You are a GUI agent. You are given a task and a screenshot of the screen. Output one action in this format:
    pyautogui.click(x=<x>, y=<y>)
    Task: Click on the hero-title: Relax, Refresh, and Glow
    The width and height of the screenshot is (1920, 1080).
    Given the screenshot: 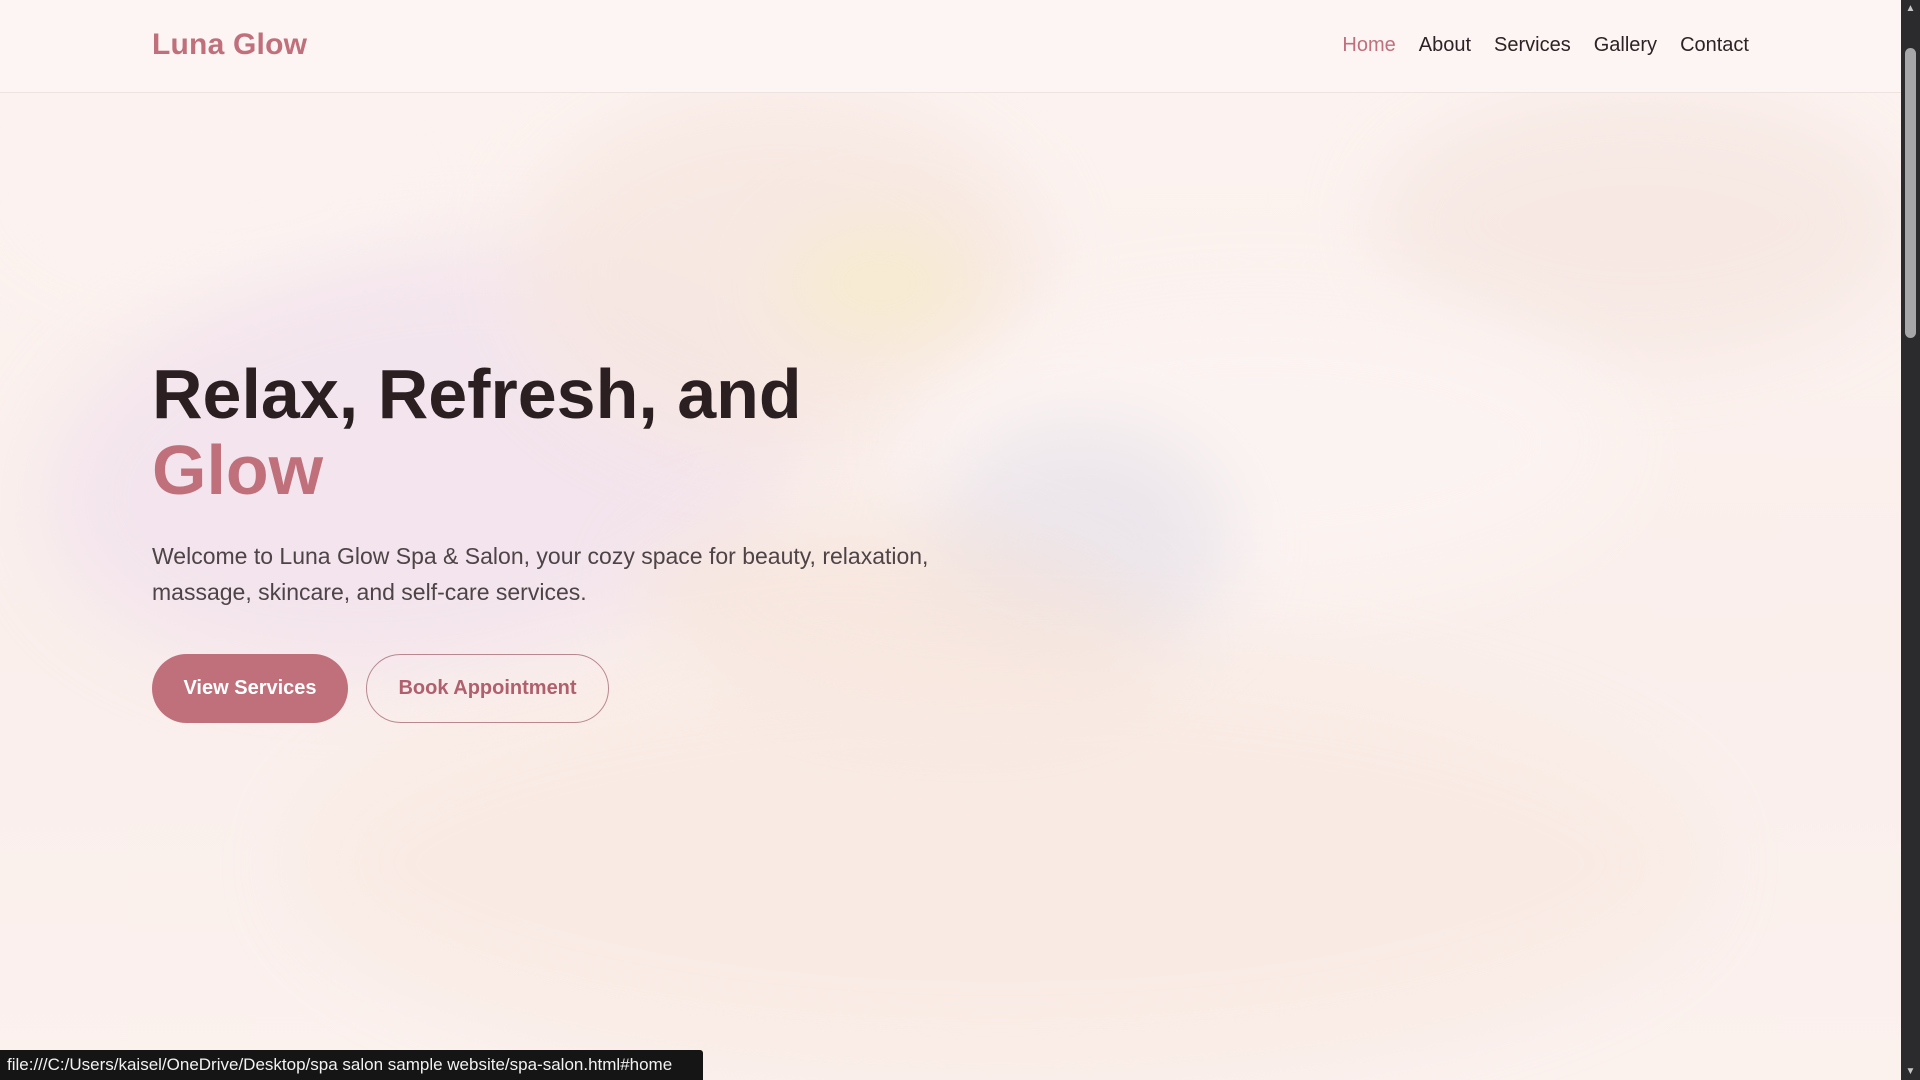 What is the action you would take?
    pyautogui.click(x=552, y=432)
    